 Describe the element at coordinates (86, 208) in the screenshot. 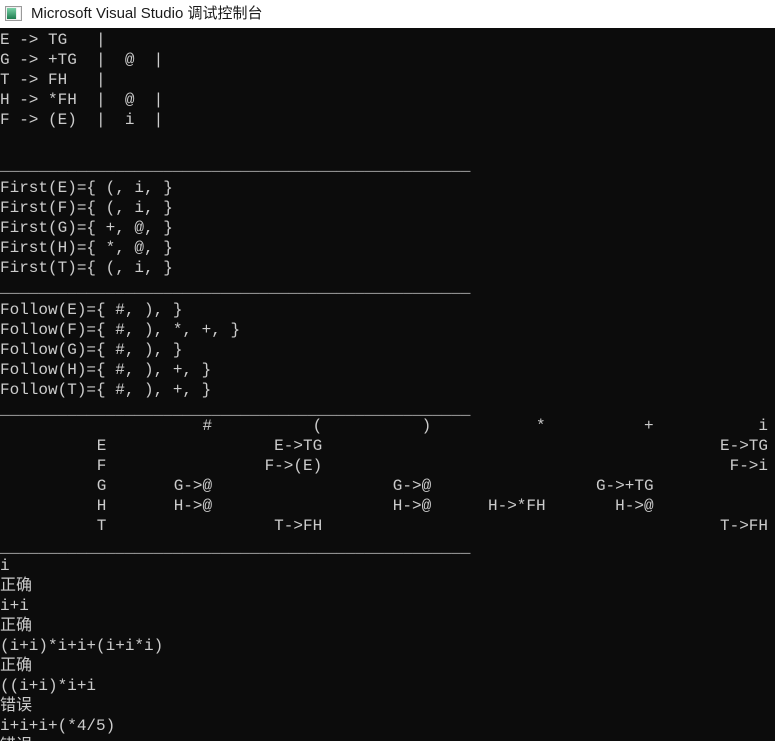

I see `first-set-line: First(F)={ (, i, }` at that location.